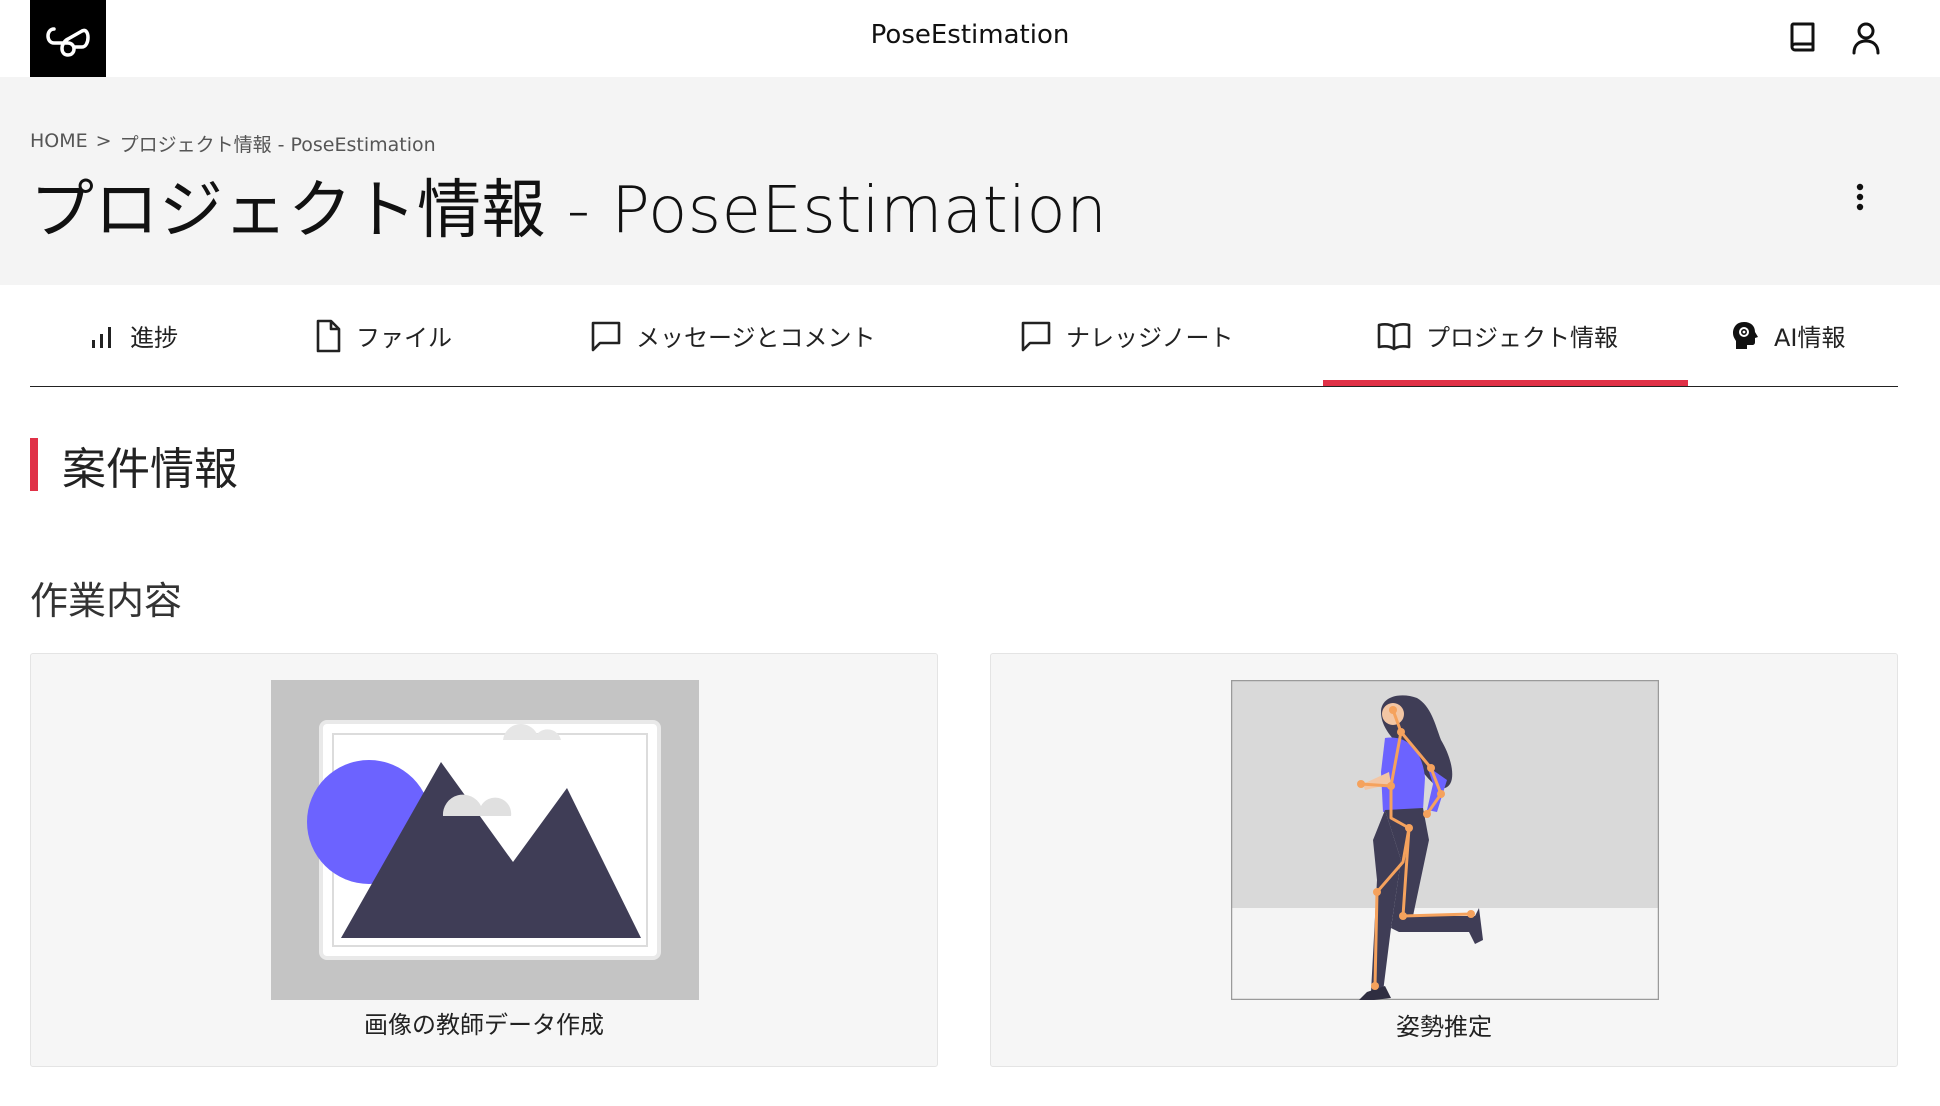  I want to click on section-accent-bar, so click(34, 464).